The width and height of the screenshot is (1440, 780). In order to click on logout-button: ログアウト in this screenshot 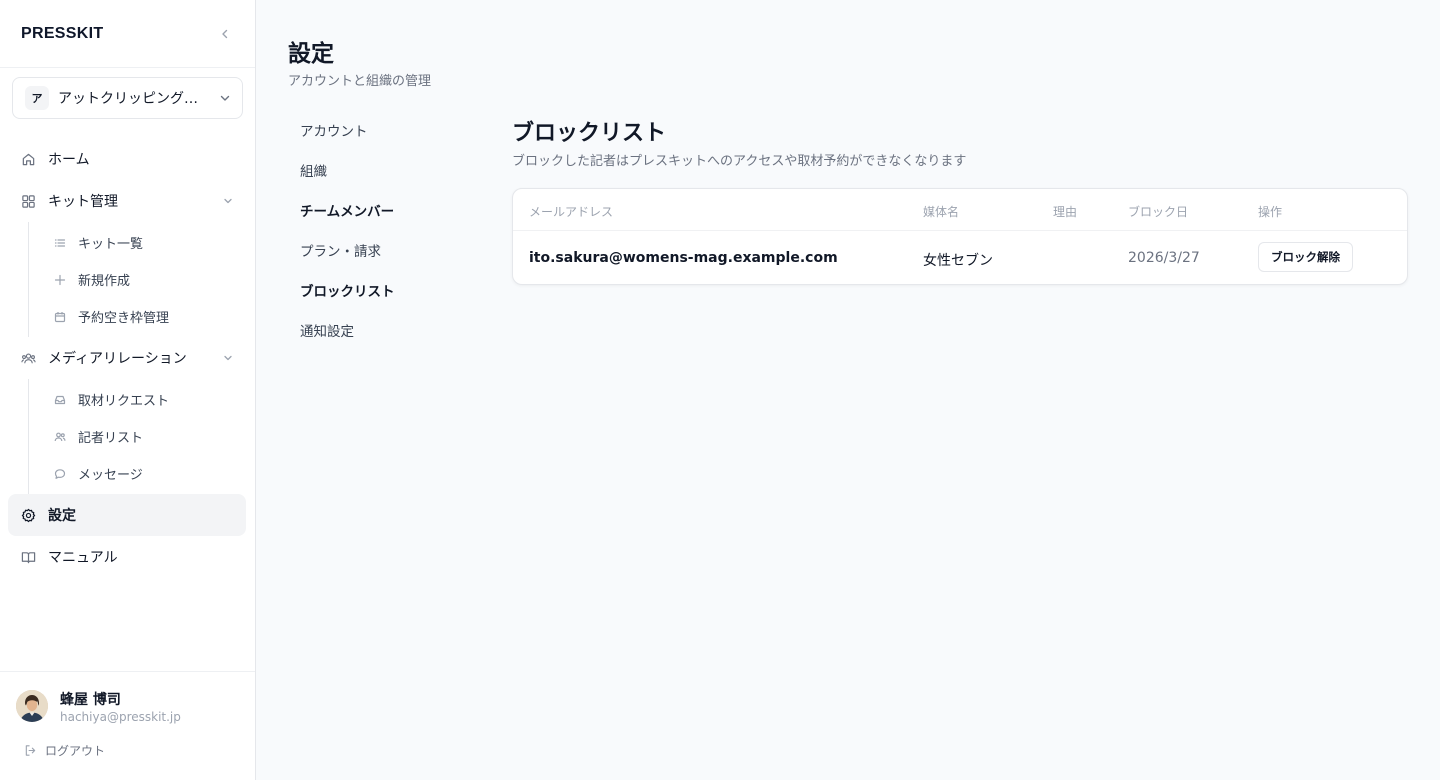, I will do `click(64, 750)`.